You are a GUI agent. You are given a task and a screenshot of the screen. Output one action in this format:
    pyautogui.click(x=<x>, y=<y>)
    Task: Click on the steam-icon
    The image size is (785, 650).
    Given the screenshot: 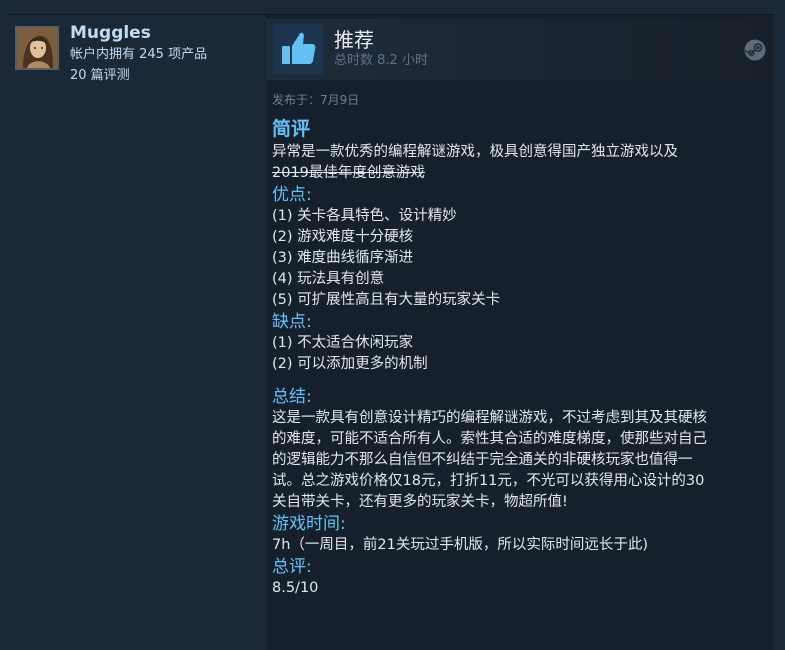 What is the action you would take?
    pyautogui.click(x=755, y=50)
    